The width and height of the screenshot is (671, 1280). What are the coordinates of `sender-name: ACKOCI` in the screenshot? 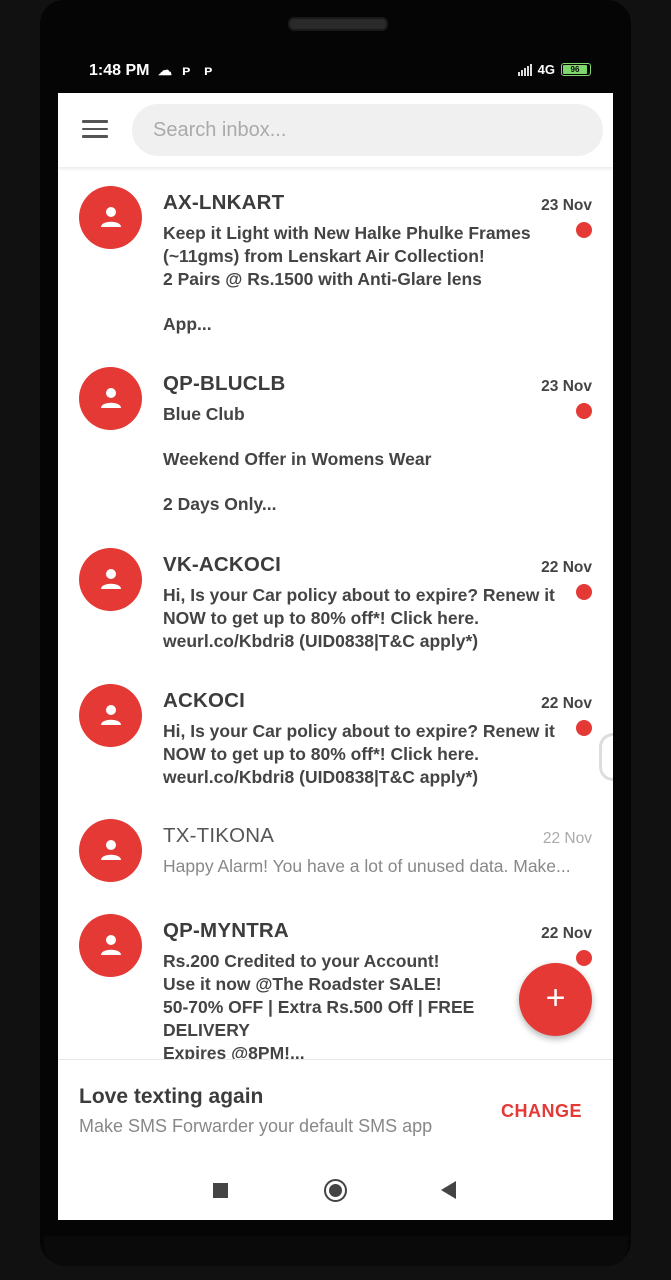 It's located at (204, 700).